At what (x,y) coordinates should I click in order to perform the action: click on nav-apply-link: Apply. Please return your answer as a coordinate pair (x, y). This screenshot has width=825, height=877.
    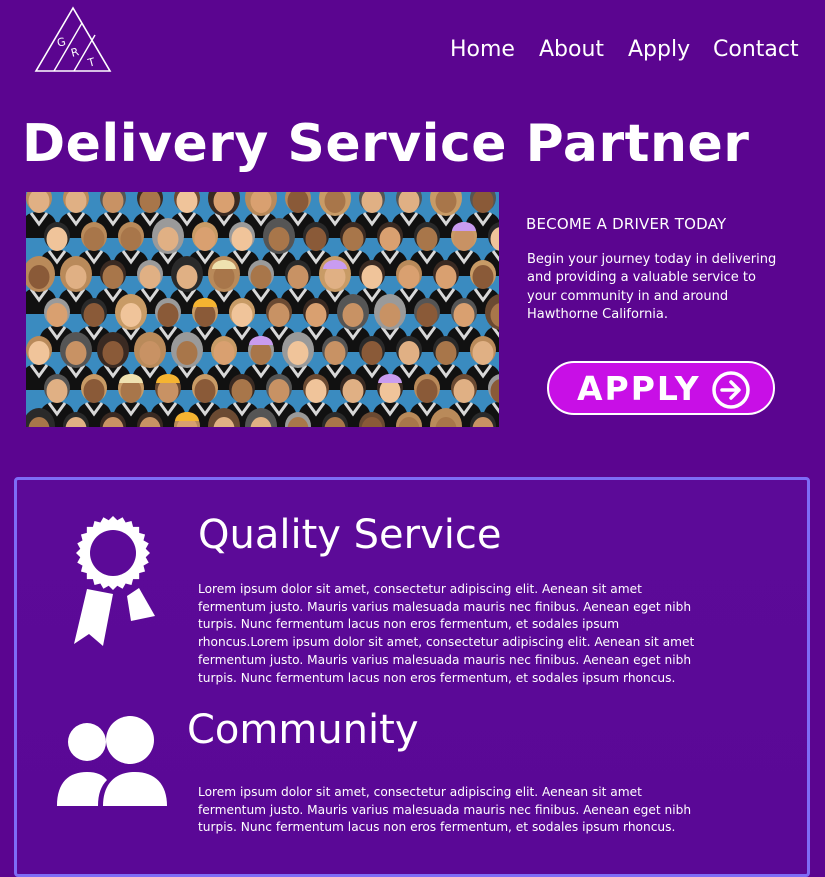
    Looking at the image, I should click on (659, 50).